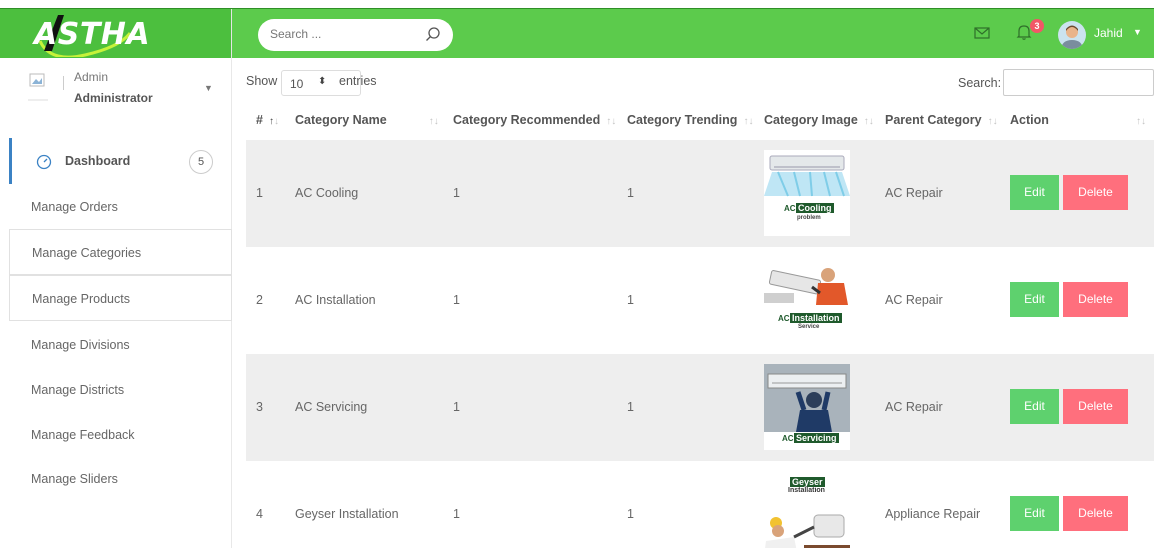  I want to click on sort-desc-icon: ↓, so click(276, 121).